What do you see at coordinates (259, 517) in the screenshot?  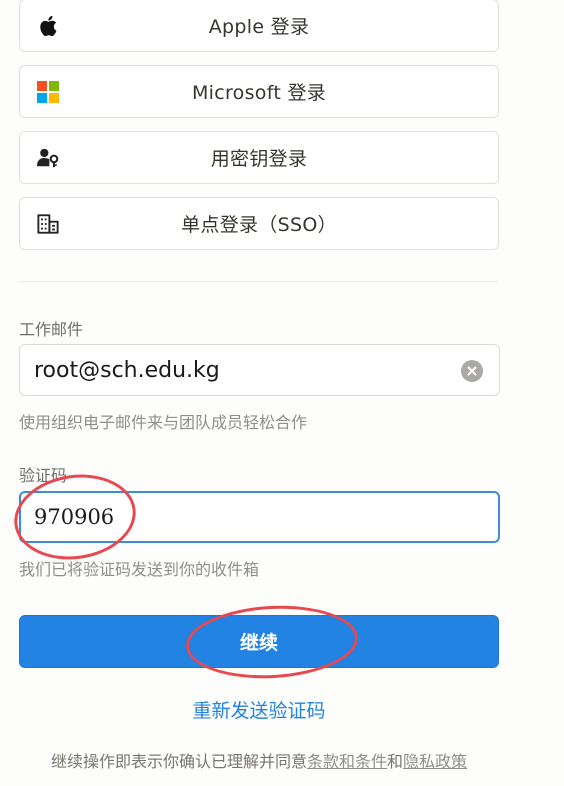 I see `verification-code-field` at bounding box center [259, 517].